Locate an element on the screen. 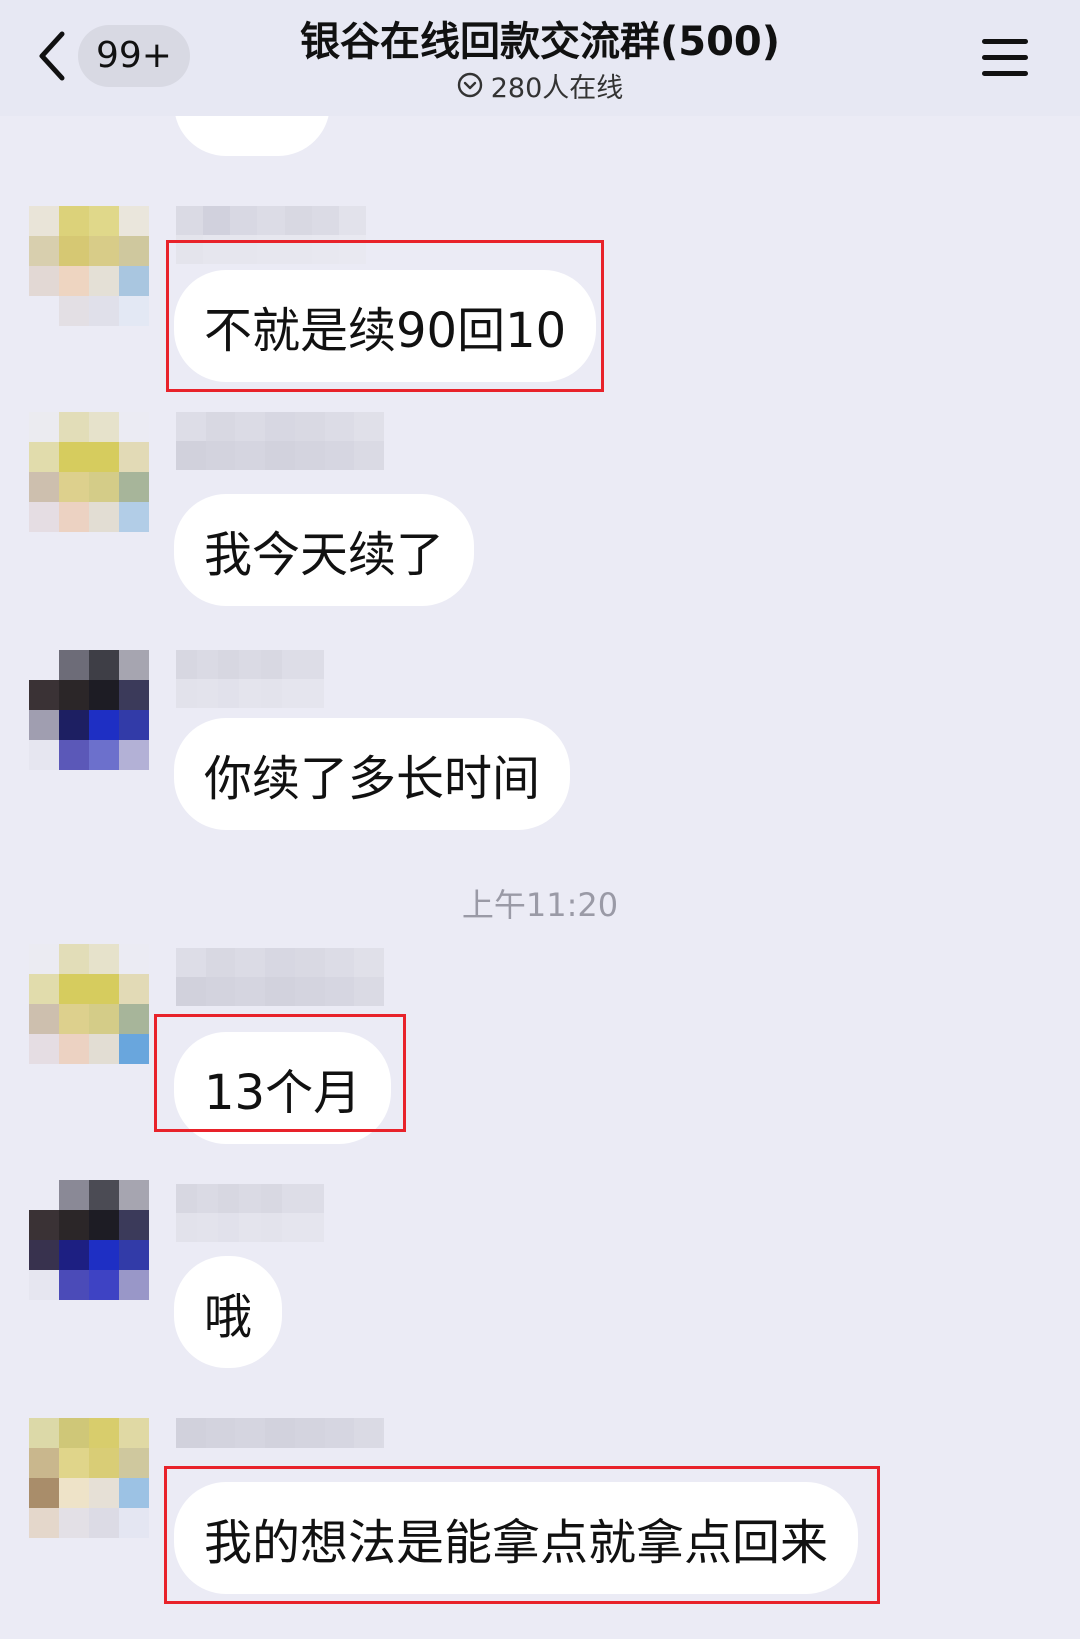  message-text: 不就是续90回10 is located at coordinates (385, 331).